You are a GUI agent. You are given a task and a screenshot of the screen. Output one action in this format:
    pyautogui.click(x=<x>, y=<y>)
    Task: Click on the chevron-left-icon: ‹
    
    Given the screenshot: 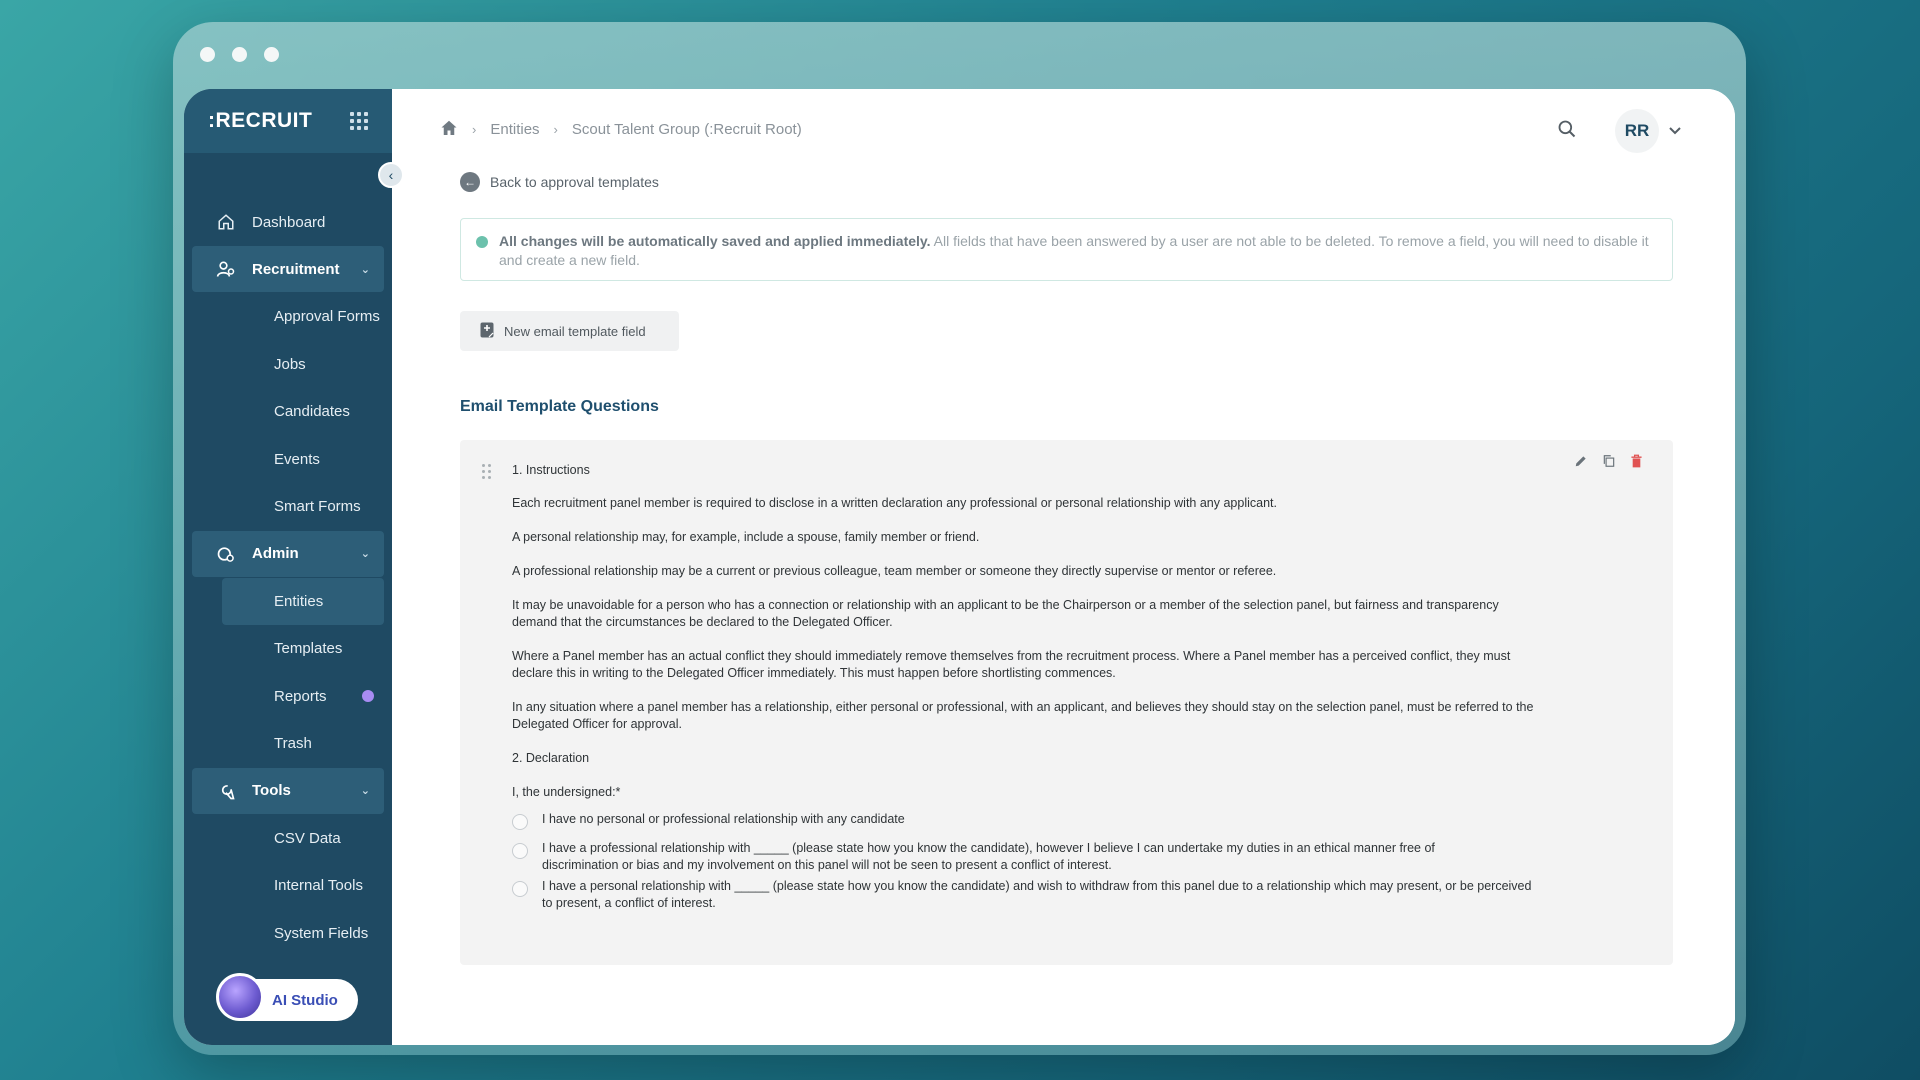 What is the action you would take?
    pyautogui.click(x=391, y=175)
    